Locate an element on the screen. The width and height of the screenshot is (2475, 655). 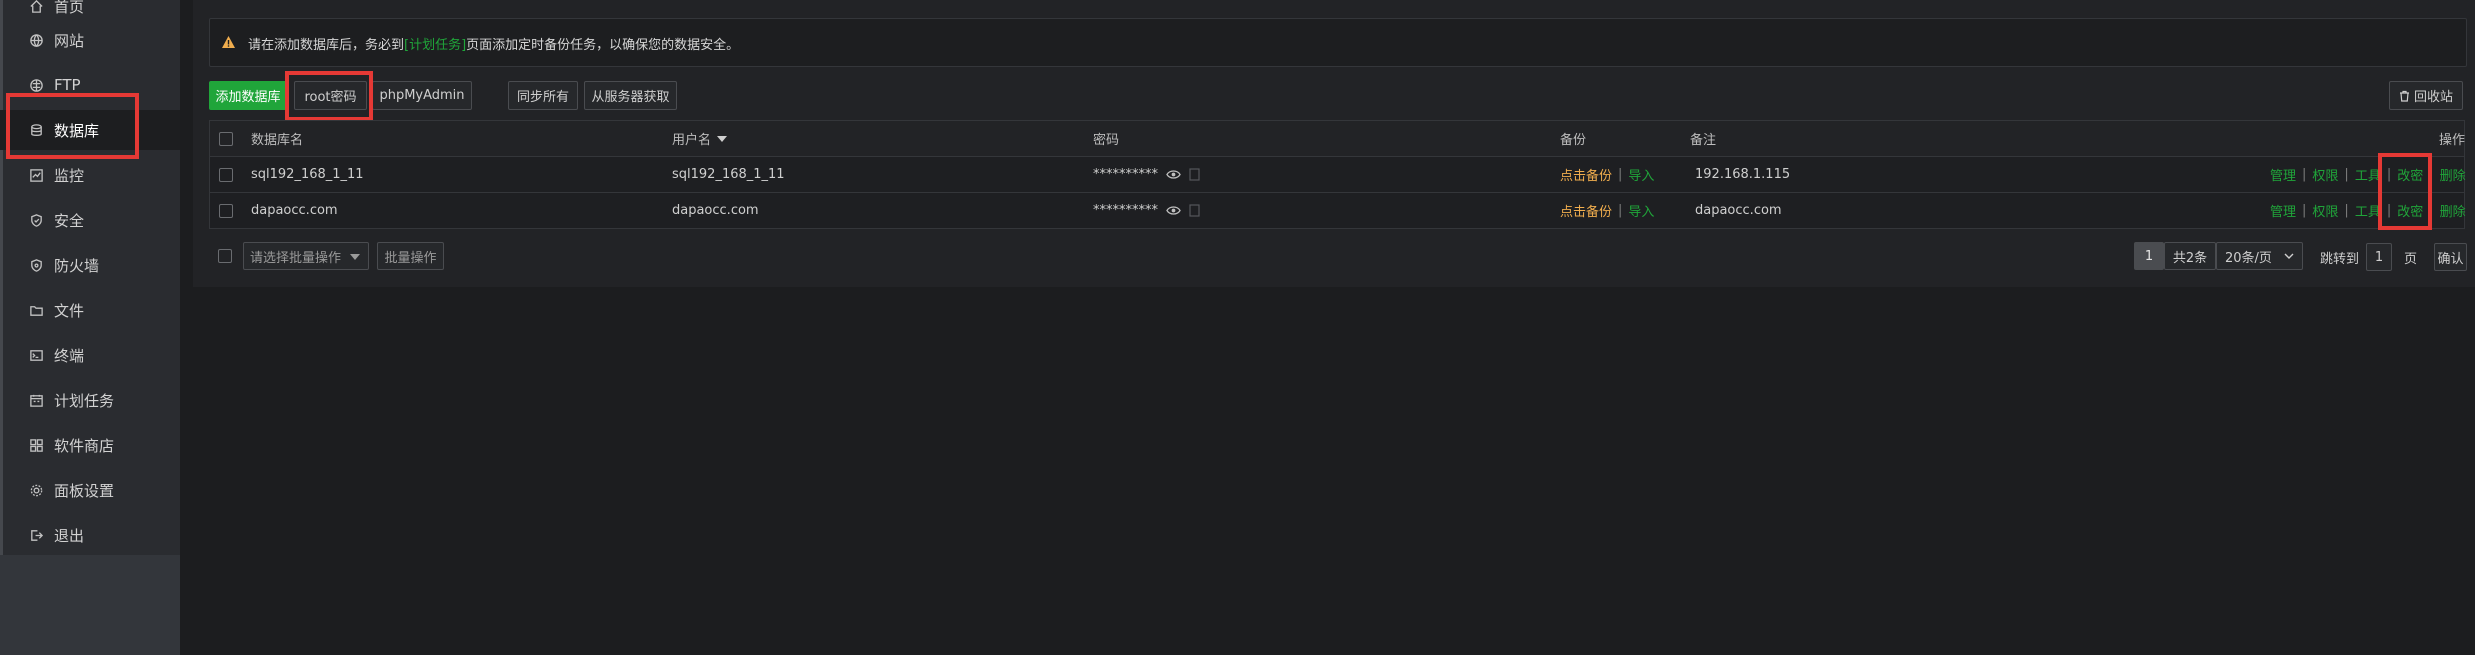
sidebar-item-label: 文件 is located at coordinates (69, 310).